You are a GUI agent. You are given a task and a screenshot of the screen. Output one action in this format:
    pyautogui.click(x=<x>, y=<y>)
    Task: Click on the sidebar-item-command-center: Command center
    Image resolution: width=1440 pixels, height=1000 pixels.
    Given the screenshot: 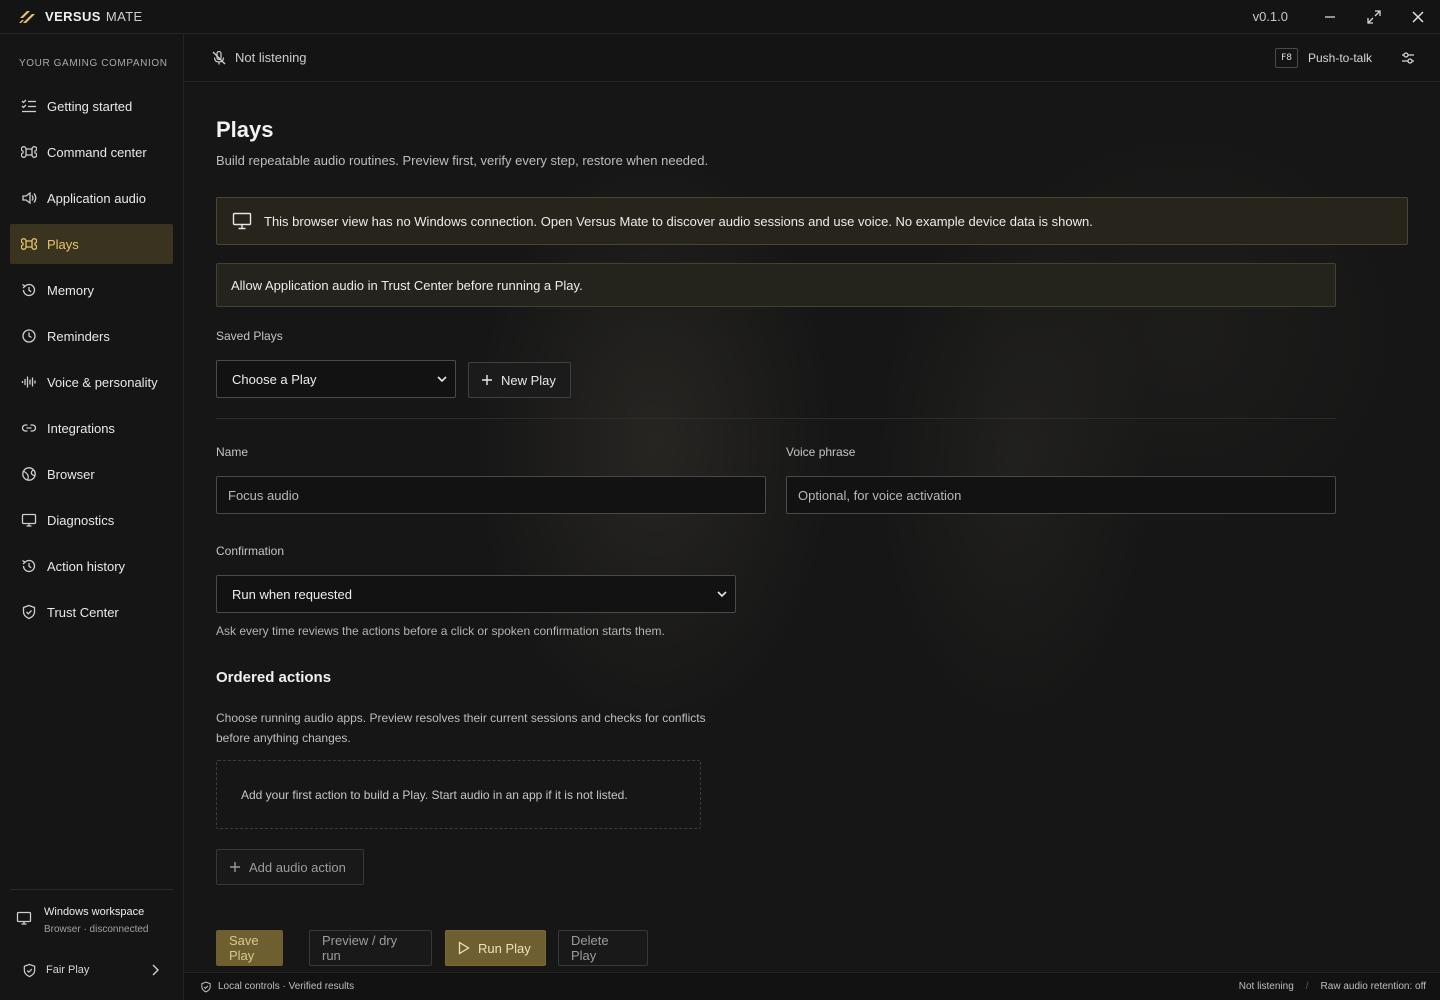 What is the action you would take?
    pyautogui.click(x=91, y=152)
    